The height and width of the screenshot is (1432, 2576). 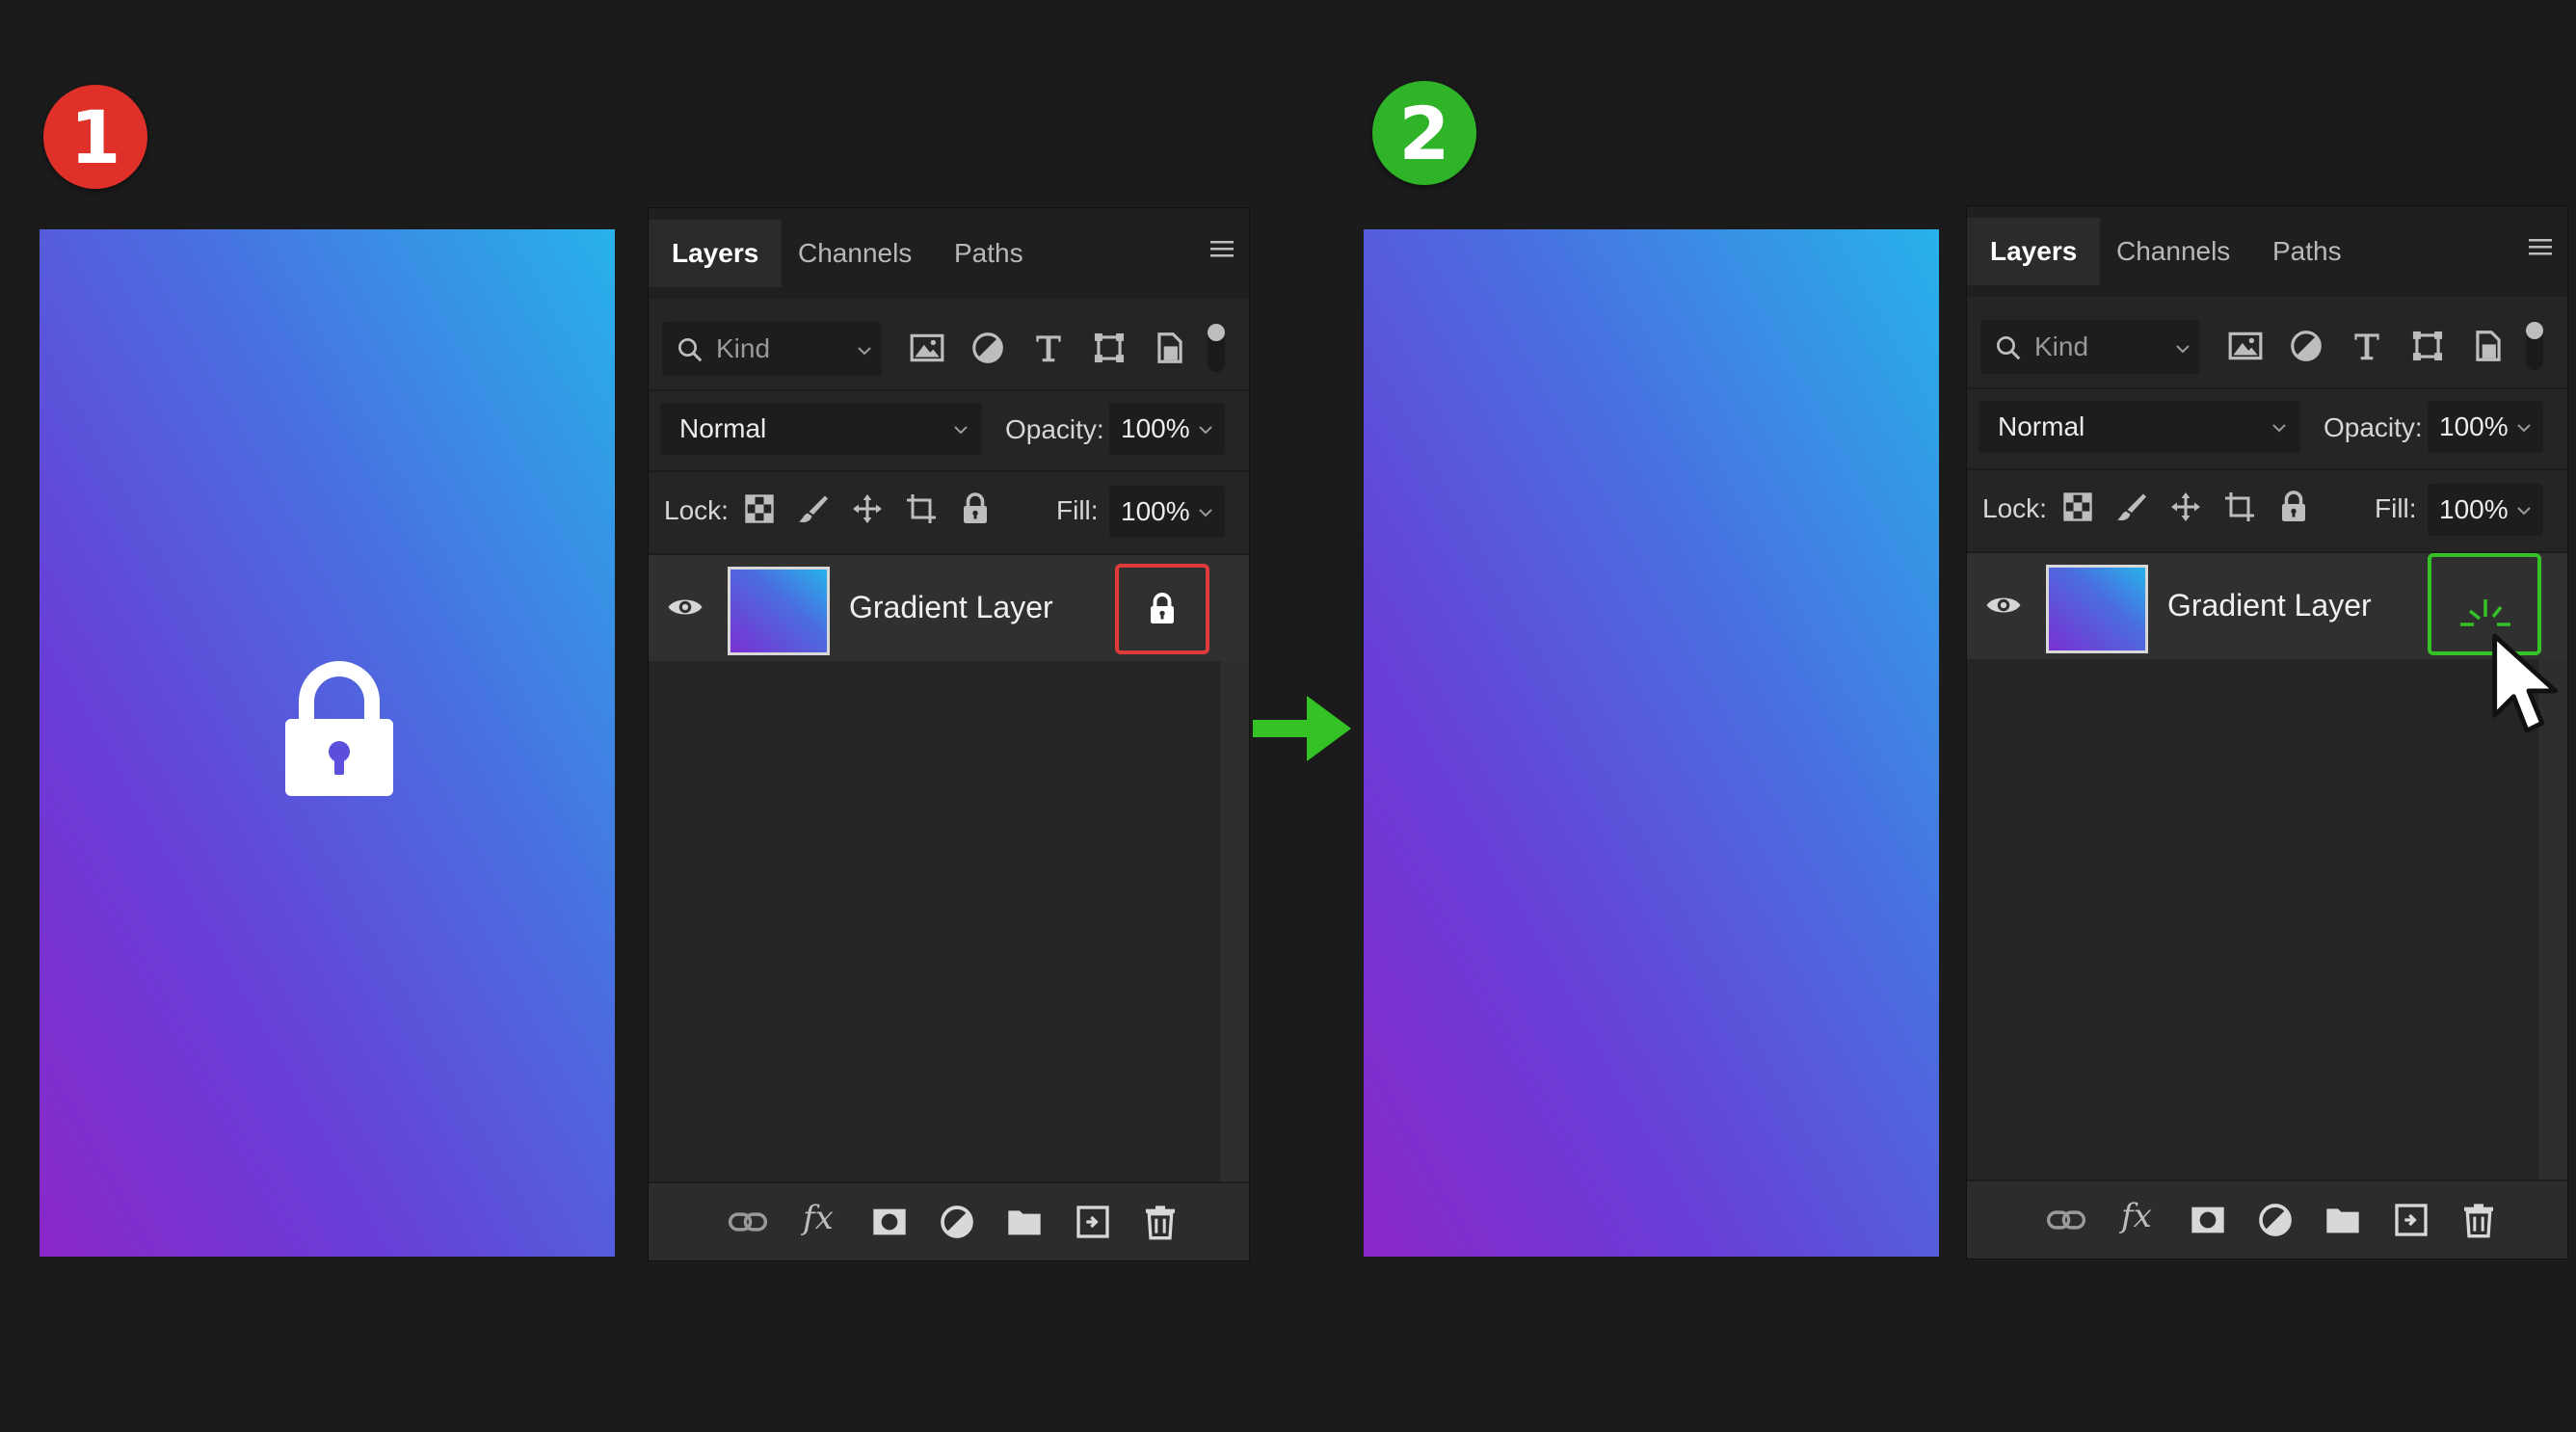 I want to click on kind-label: Kind, so click(x=743, y=348).